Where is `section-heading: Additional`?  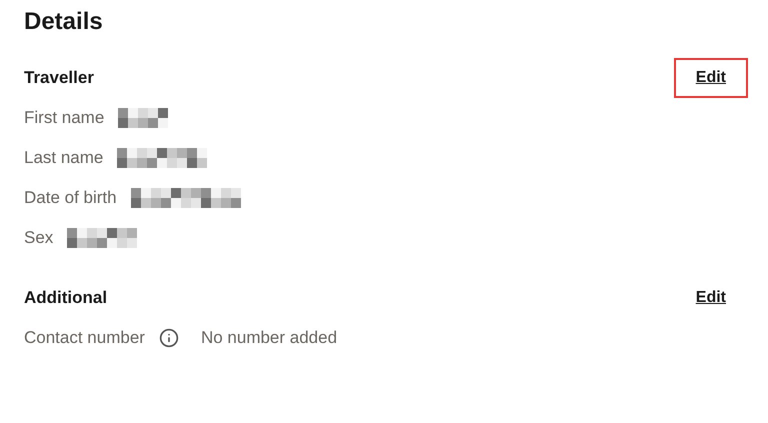
section-heading: Additional is located at coordinates (66, 298).